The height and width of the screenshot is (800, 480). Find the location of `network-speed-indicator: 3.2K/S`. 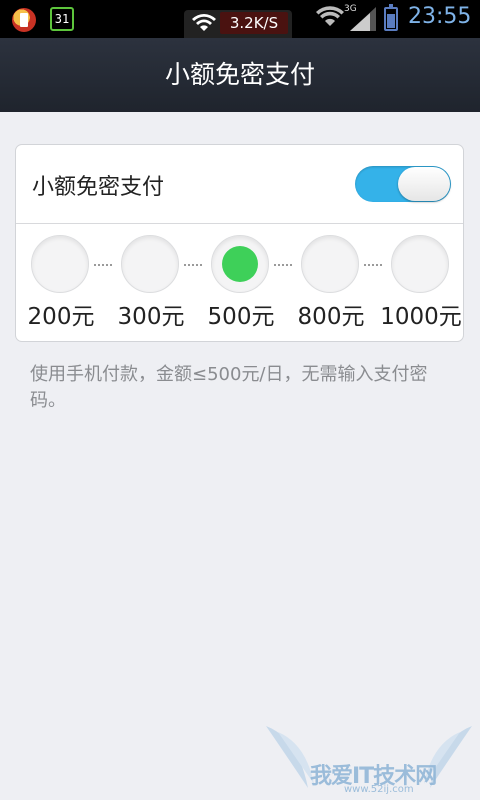

network-speed-indicator: 3.2K/S is located at coordinates (238, 24).